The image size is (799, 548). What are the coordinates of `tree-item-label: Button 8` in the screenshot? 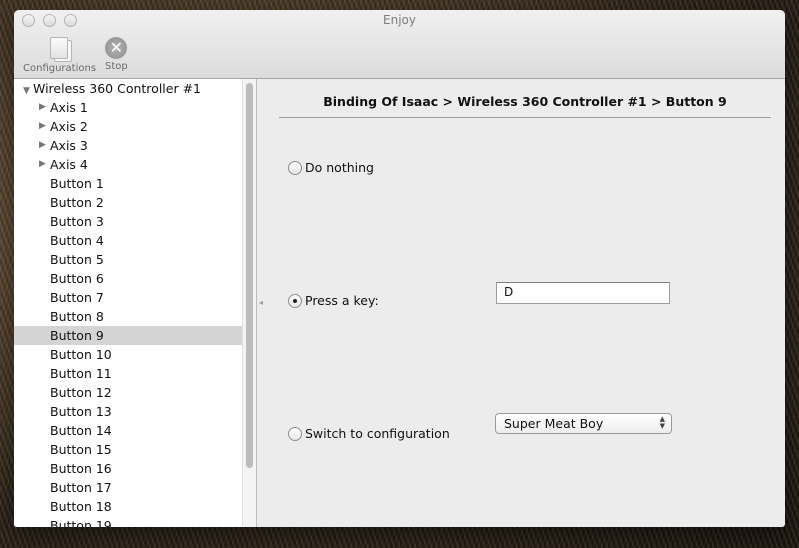 It's located at (77, 316).